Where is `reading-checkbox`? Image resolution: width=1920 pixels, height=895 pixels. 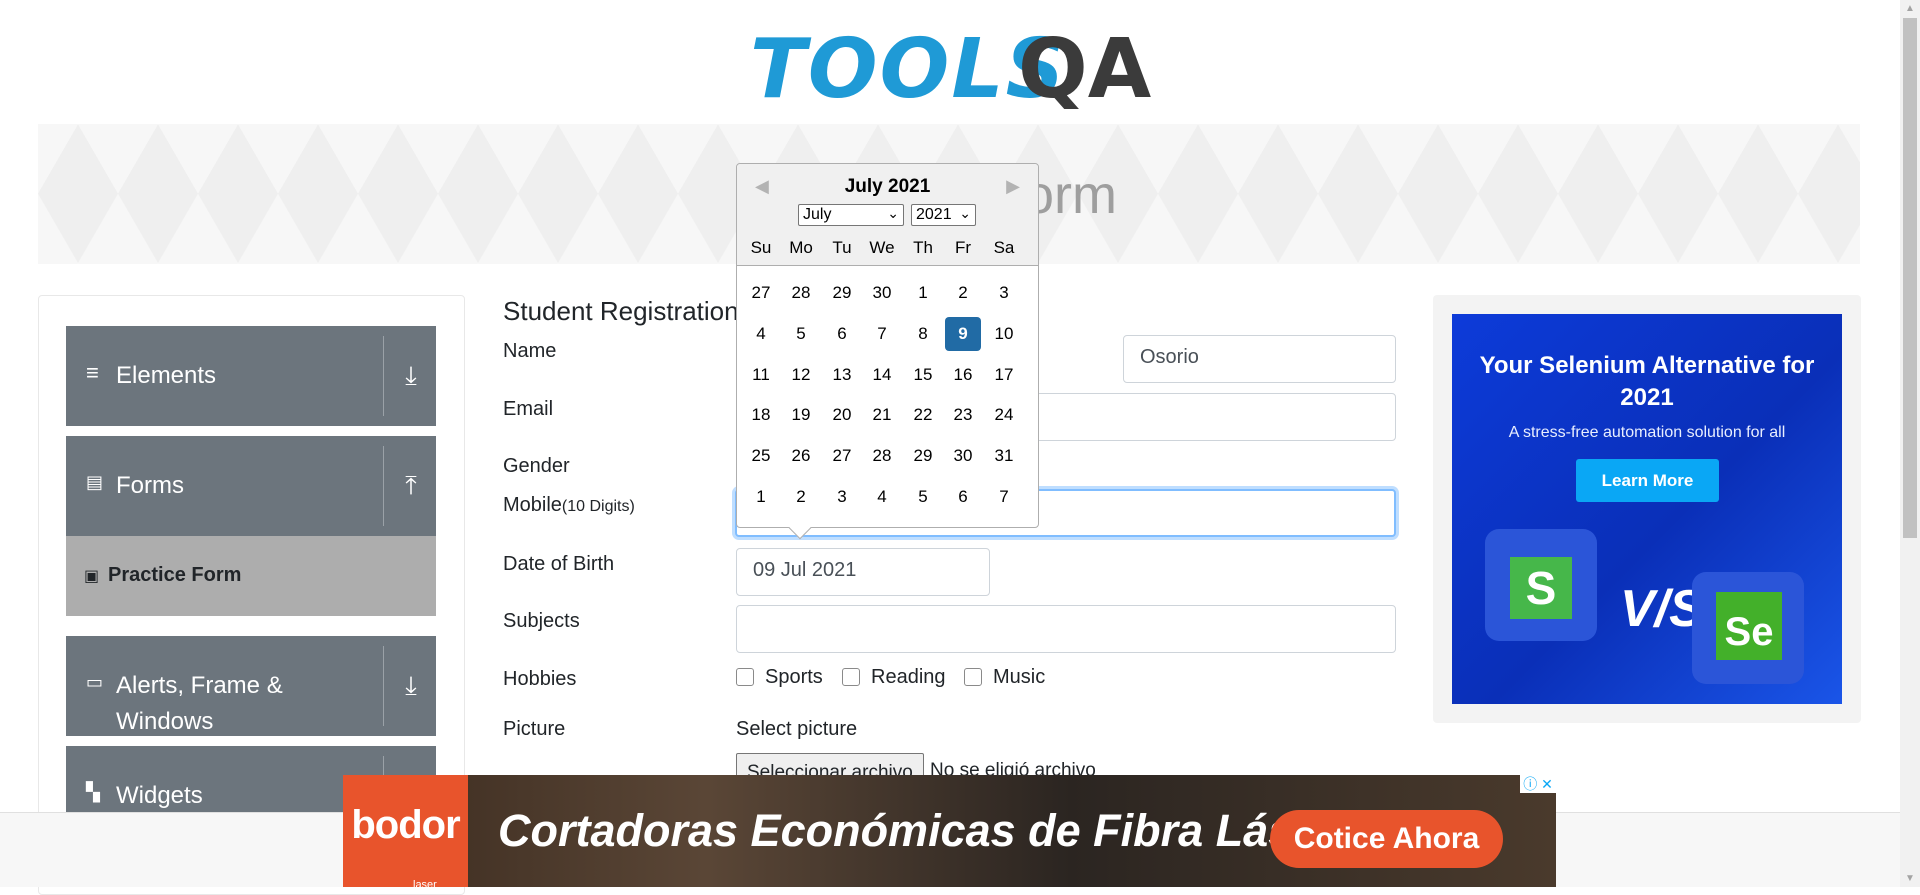 reading-checkbox is located at coordinates (851, 677).